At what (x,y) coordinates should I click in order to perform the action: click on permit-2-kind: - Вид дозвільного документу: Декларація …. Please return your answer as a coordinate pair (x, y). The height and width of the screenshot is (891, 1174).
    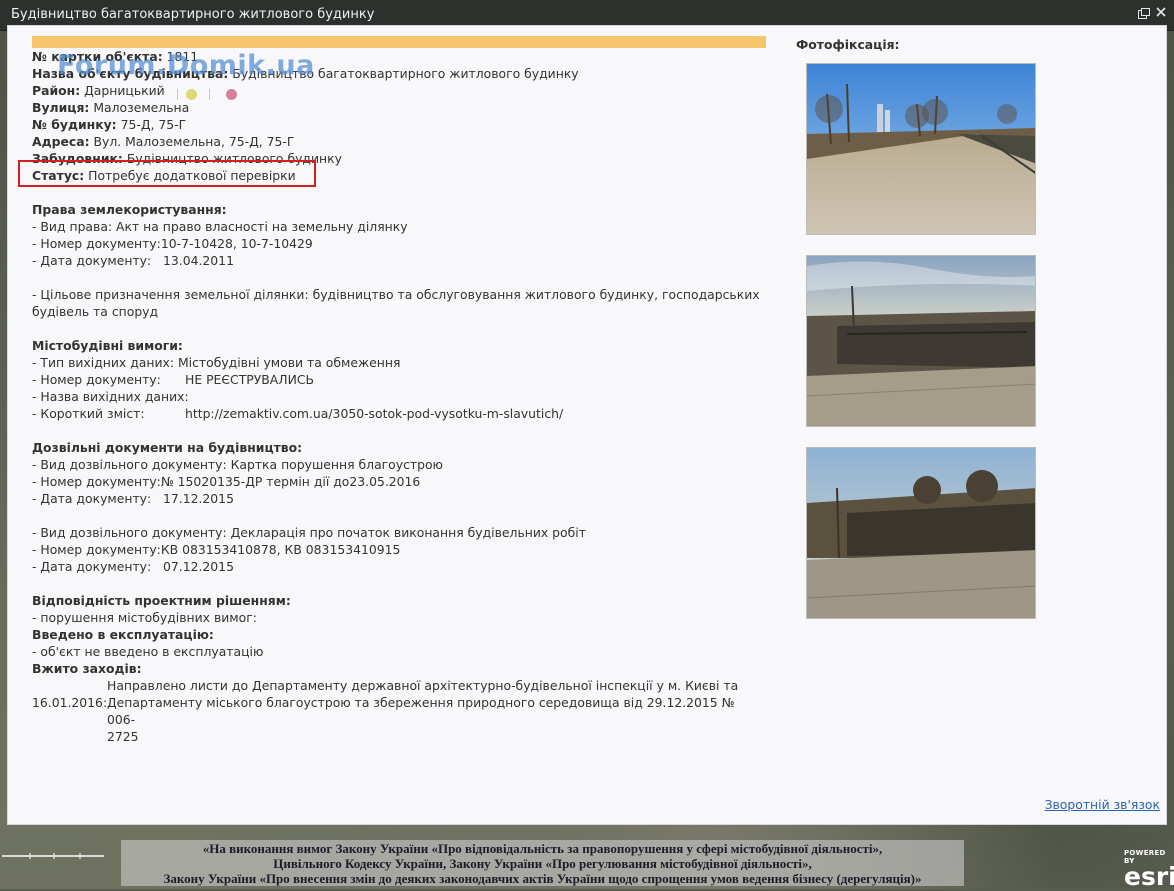
    Looking at the image, I should click on (309, 532).